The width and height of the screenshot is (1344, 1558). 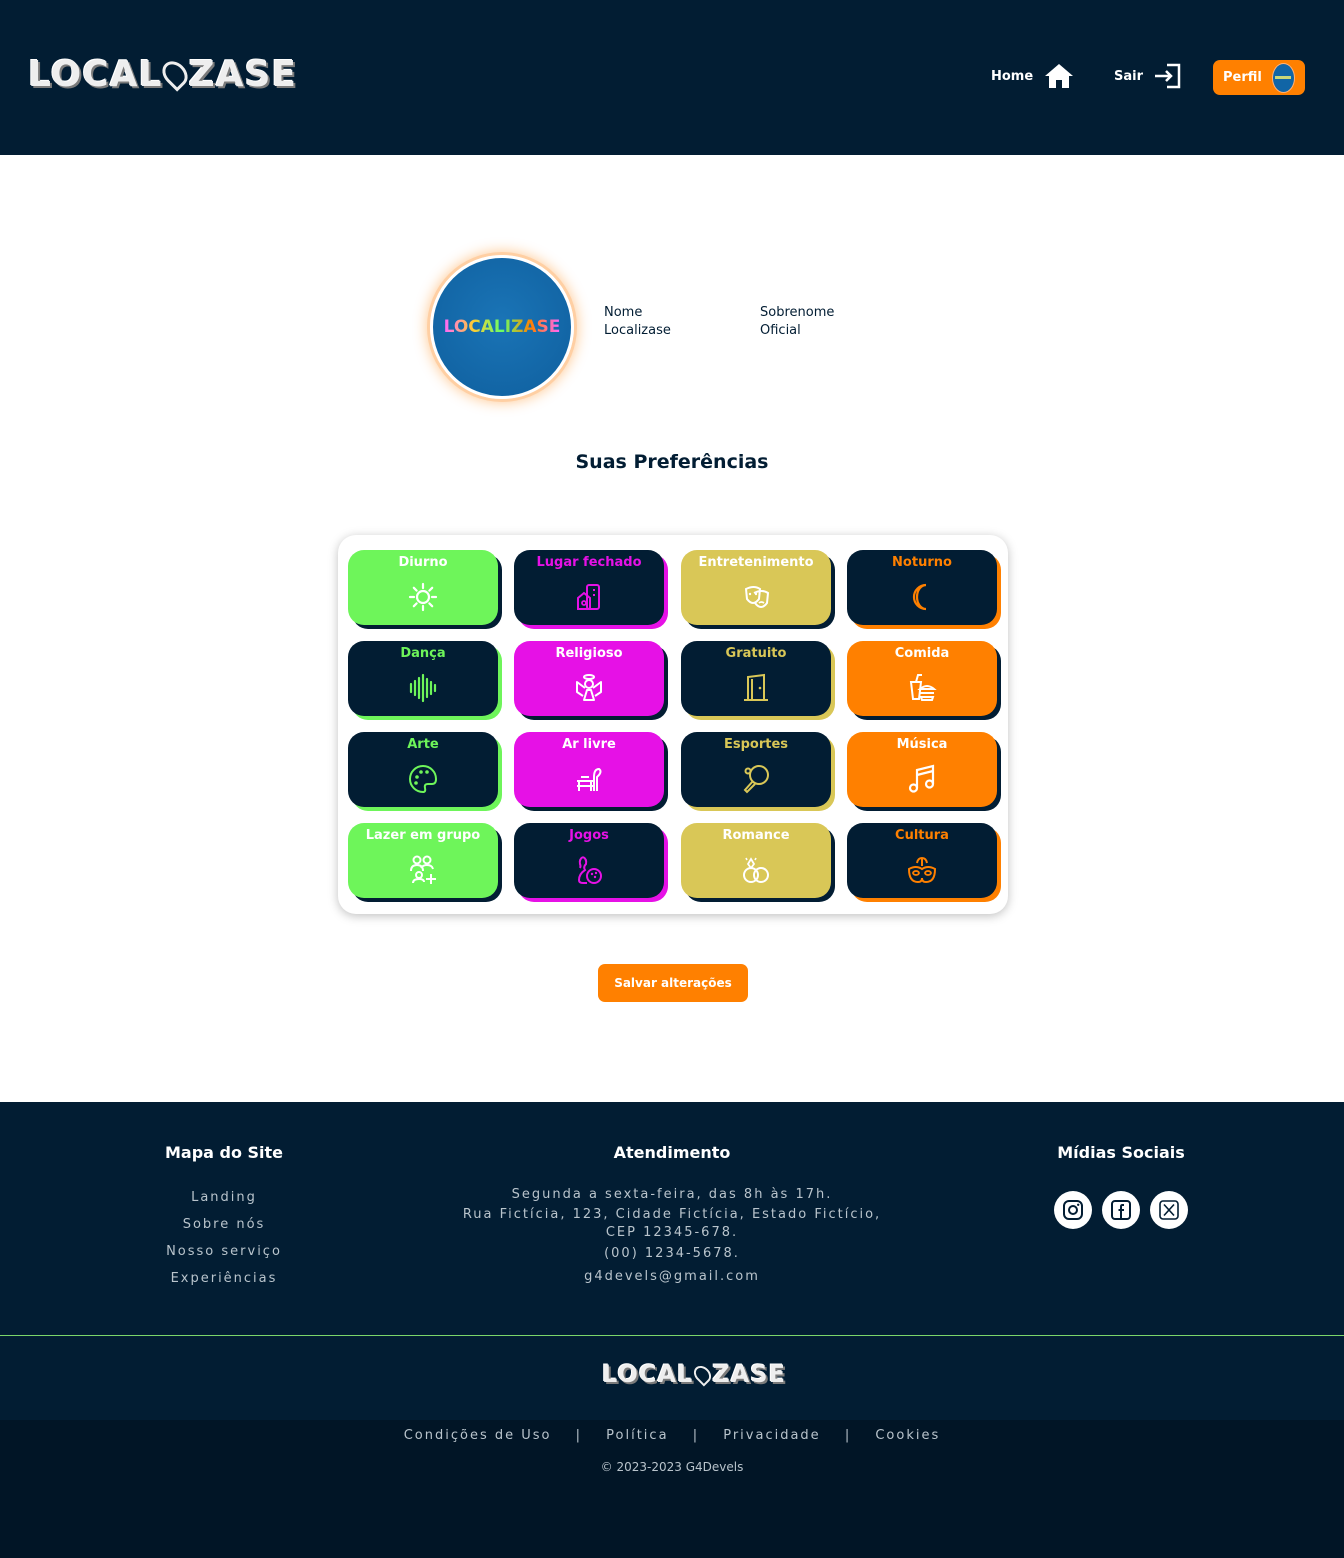 What do you see at coordinates (1012, 76) in the screenshot?
I see `nav-home-label: Home` at bounding box center [1012, 76].